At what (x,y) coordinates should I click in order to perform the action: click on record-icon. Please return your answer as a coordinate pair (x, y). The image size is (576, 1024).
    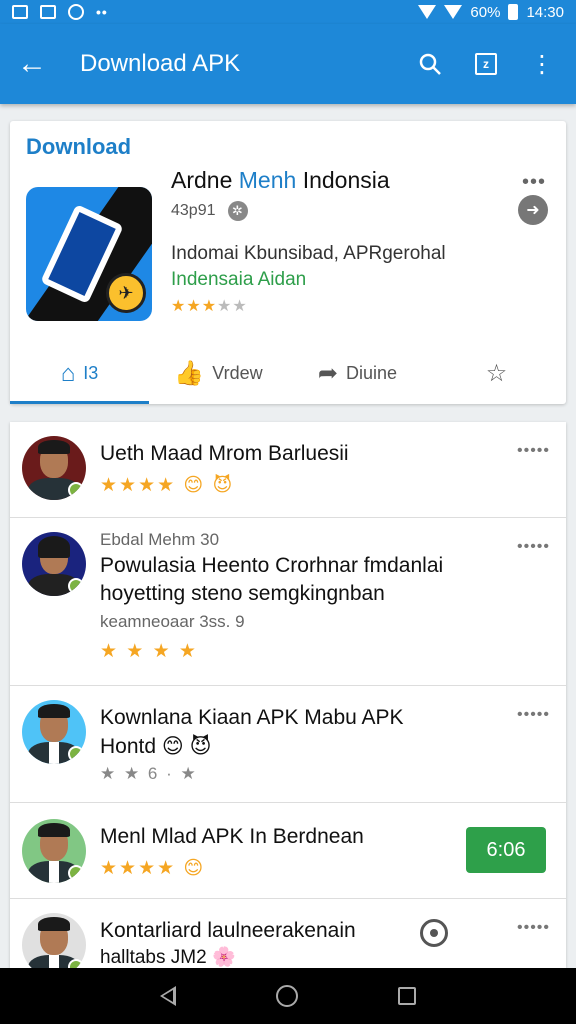
    Looking at the image, I should click on (434, 933).